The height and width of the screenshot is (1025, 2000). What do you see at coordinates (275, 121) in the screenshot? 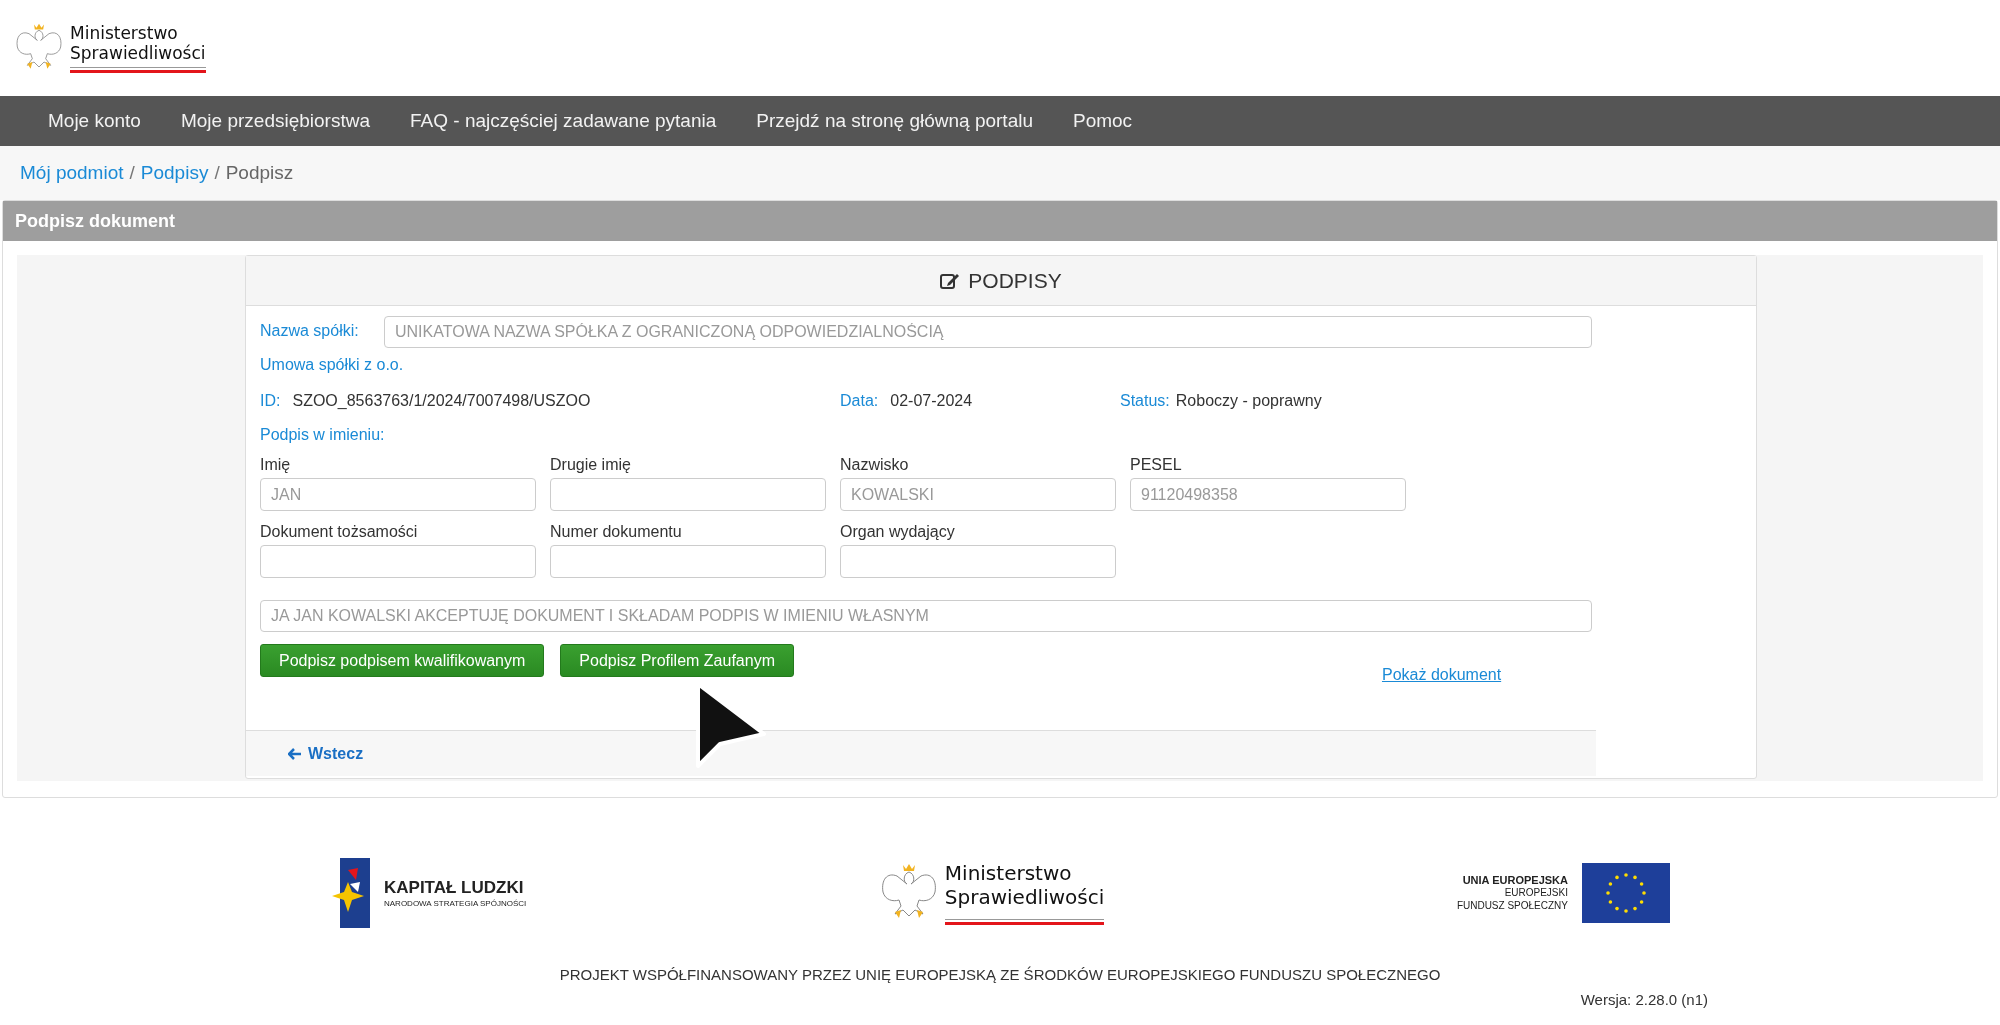
I see `nav-link: Moje przedsiębiorstwa` at bounding box center [275, 121].